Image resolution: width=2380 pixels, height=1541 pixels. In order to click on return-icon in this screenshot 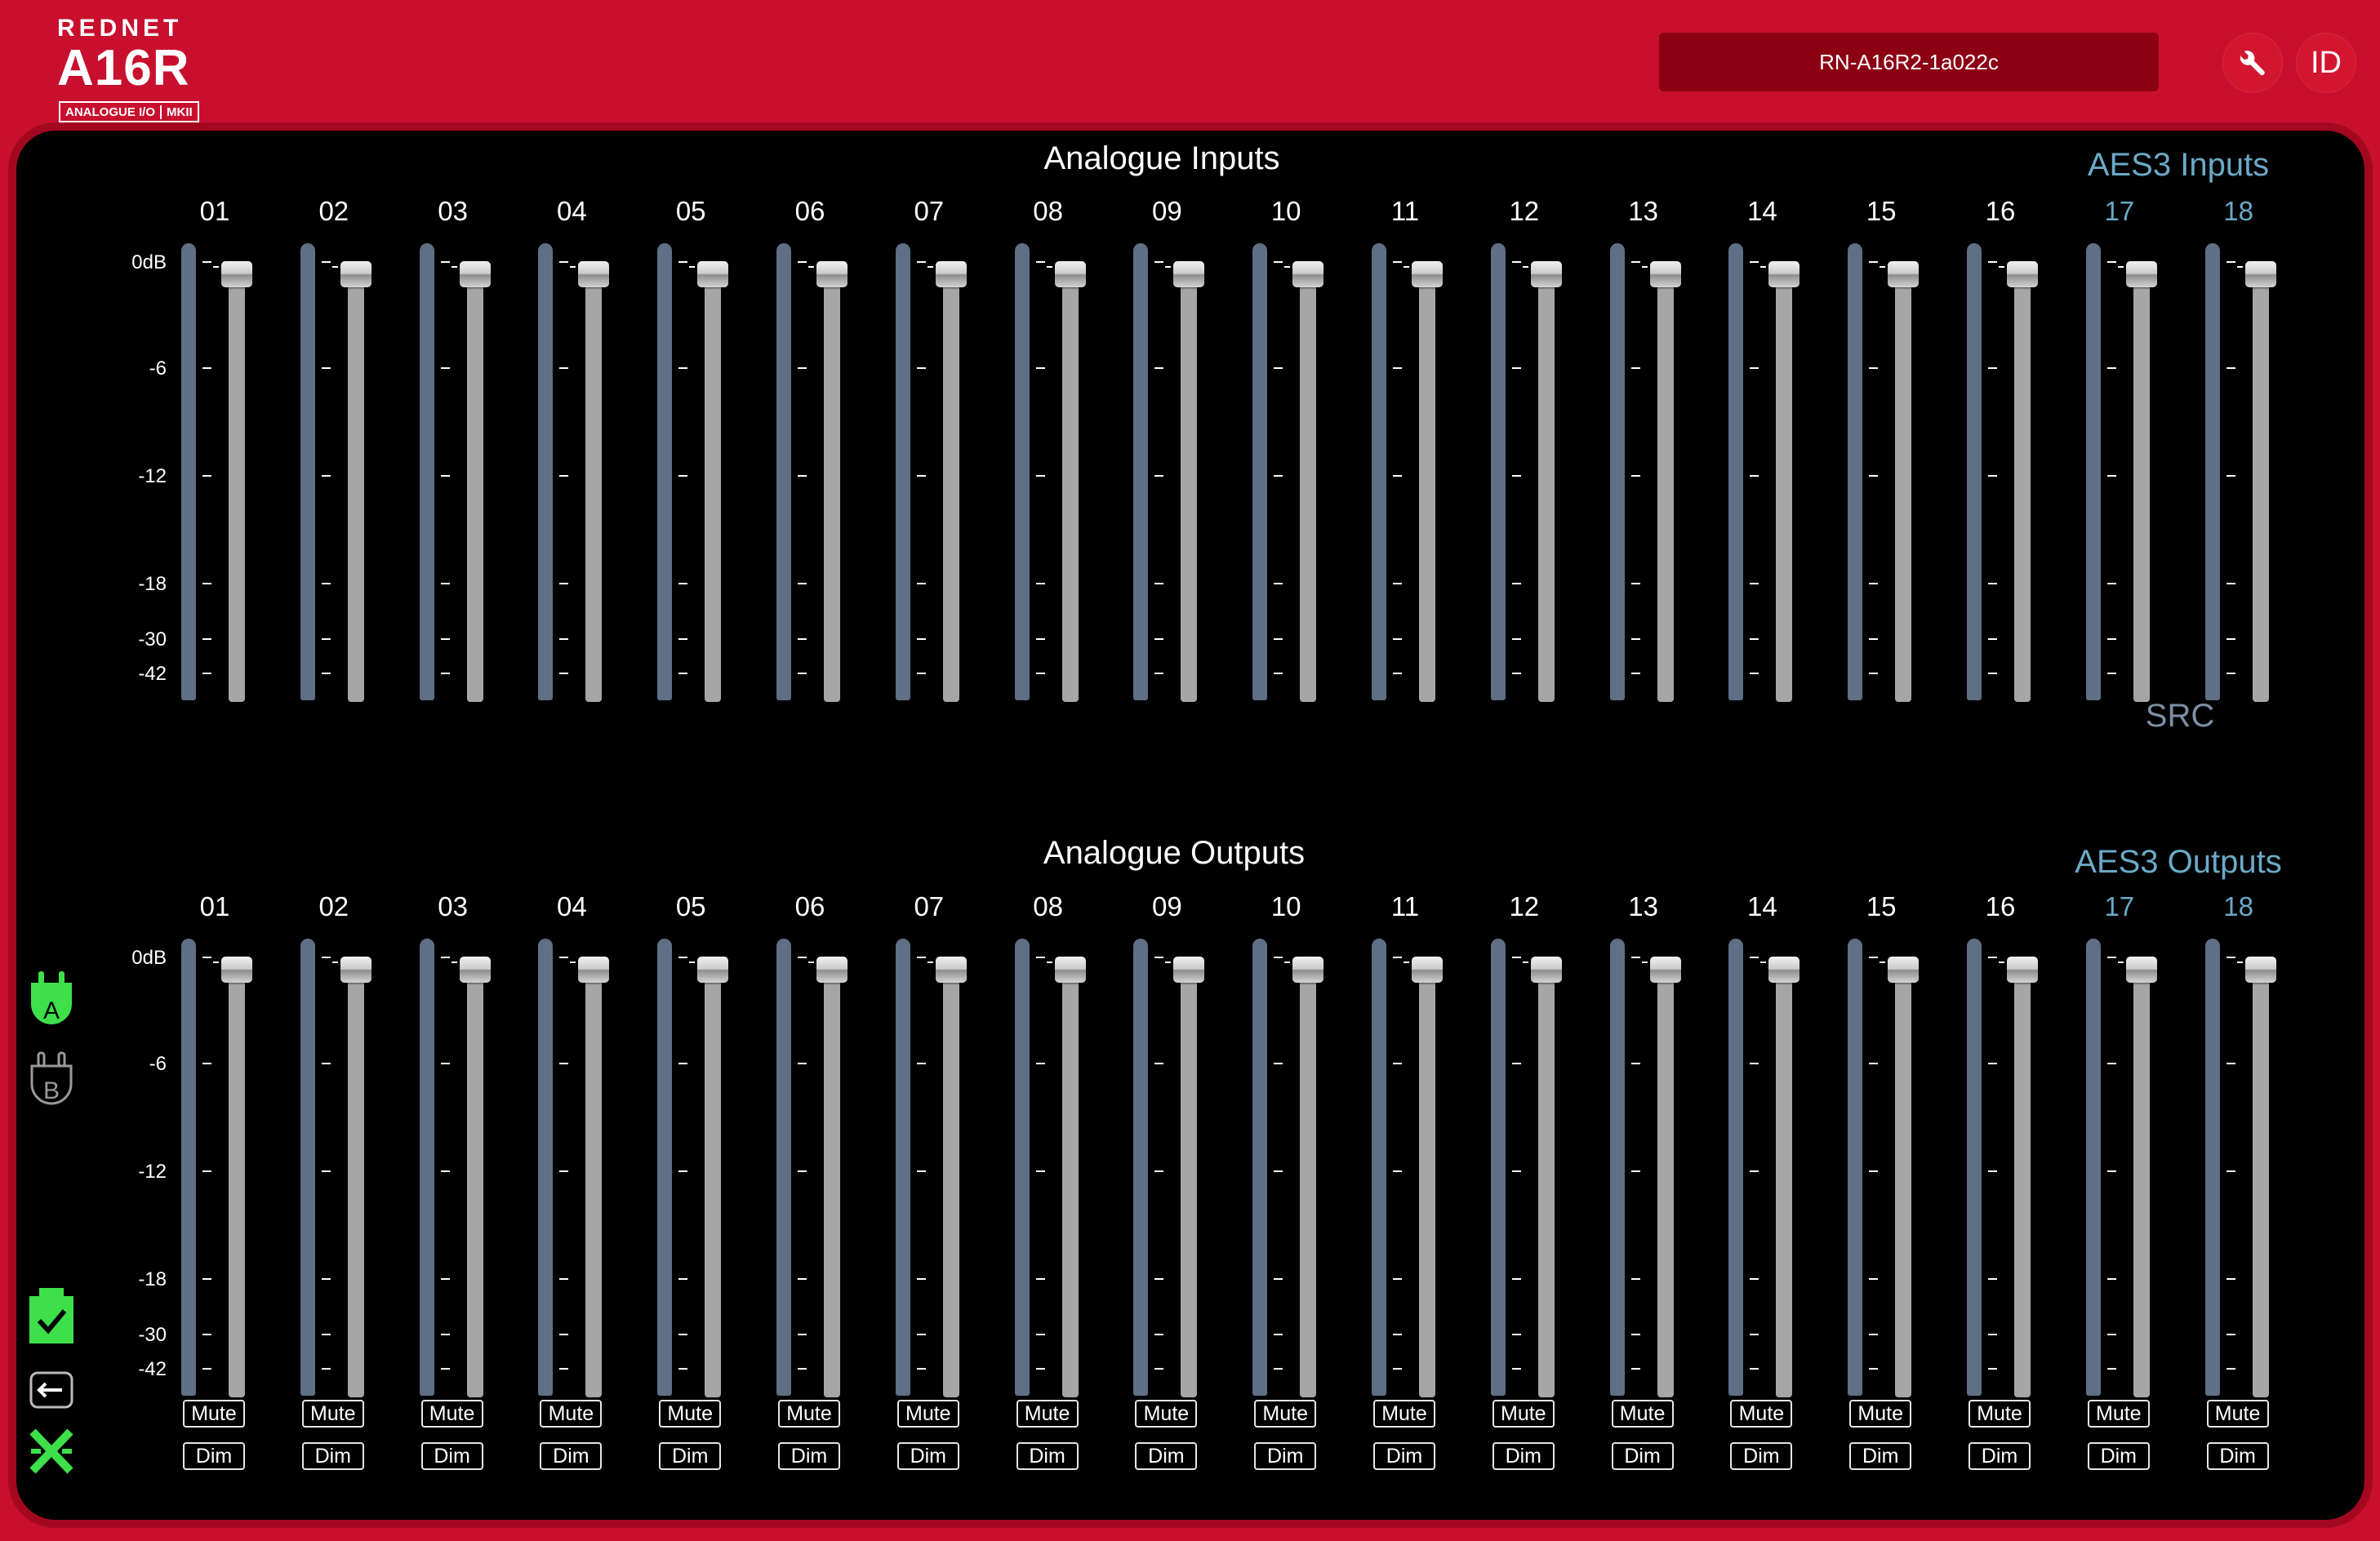, I will do `click(51, 1392)`.